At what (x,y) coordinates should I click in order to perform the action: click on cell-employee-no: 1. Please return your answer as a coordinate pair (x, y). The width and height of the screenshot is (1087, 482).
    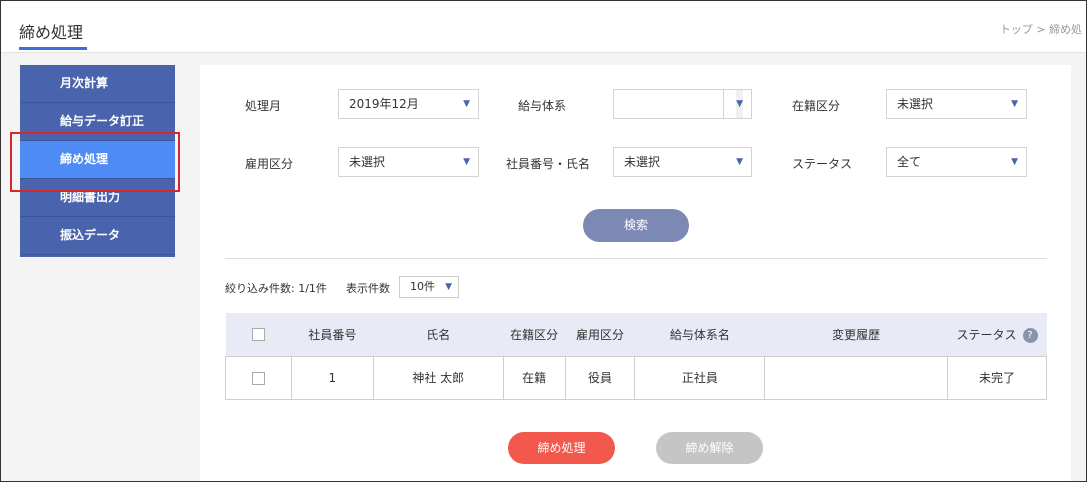
    Looking at the image, I should click on (332, 377).